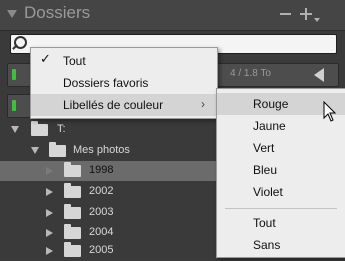 Image resolution: width=345 pixels, height=261 pixels. I want to click on menu-item-all: ✓ Tout, so click(124, 61).